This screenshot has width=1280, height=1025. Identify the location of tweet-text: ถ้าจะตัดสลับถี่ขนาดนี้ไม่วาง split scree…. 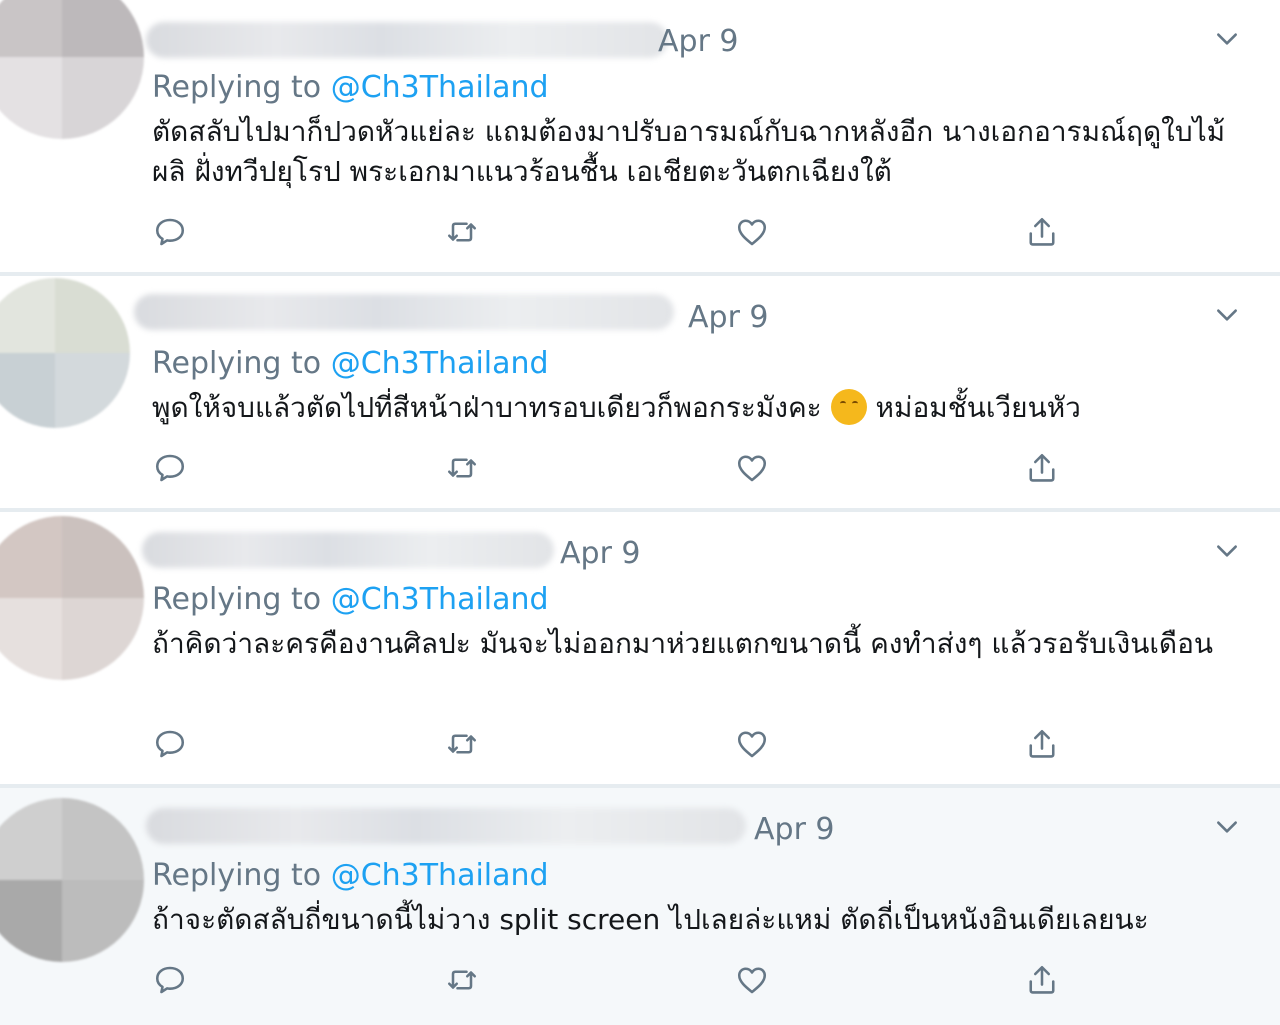
(650, 919).